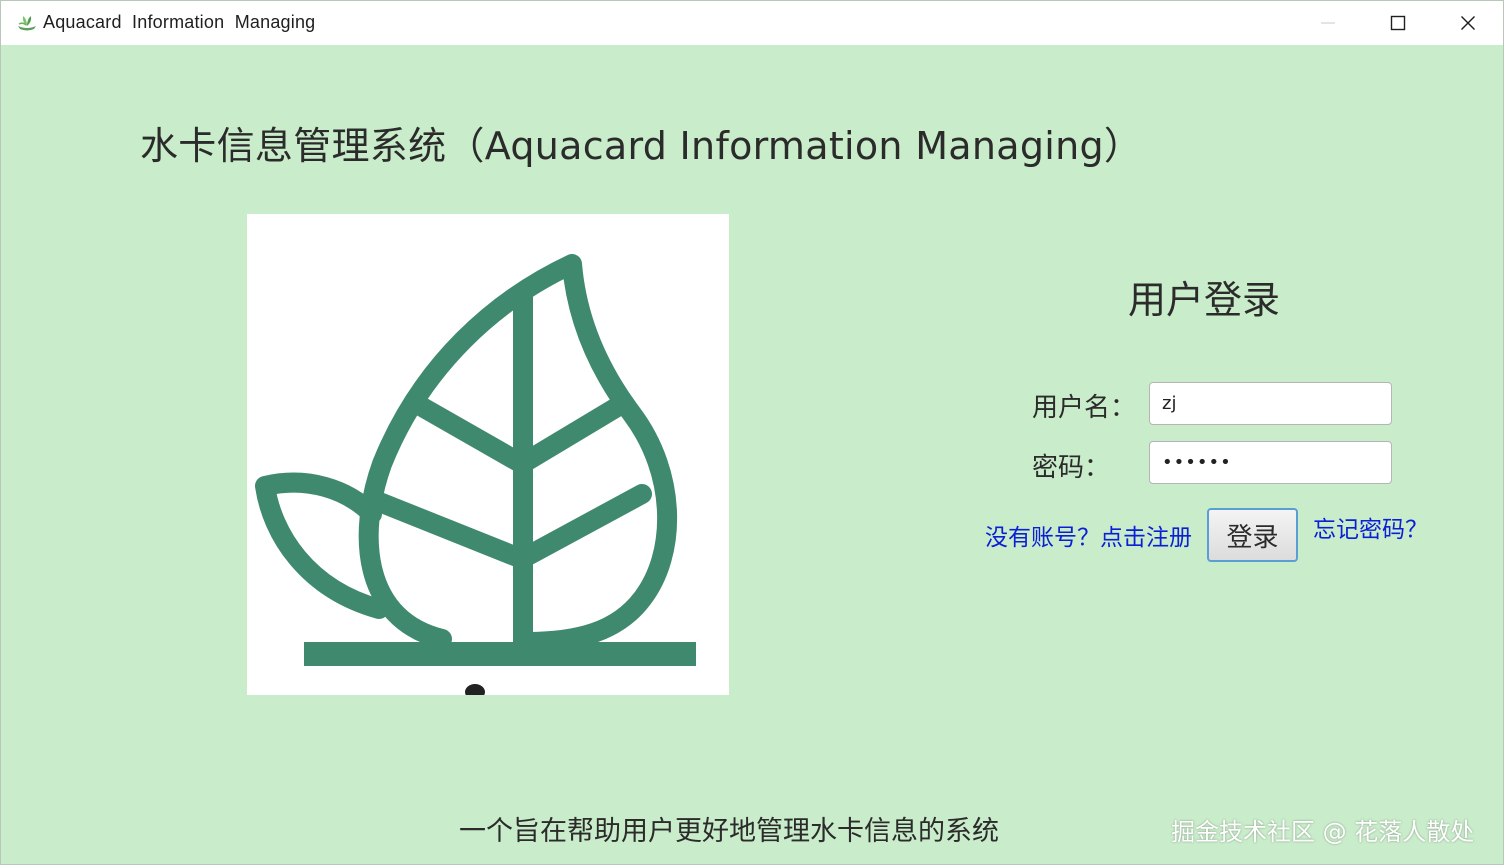 Image resolution: width=1504 pixels, height=865 pixels. Describe the element at coordinates (1370, 527) in the screenshot. I see `forgot-password-link: 忘记密码？` at that location.